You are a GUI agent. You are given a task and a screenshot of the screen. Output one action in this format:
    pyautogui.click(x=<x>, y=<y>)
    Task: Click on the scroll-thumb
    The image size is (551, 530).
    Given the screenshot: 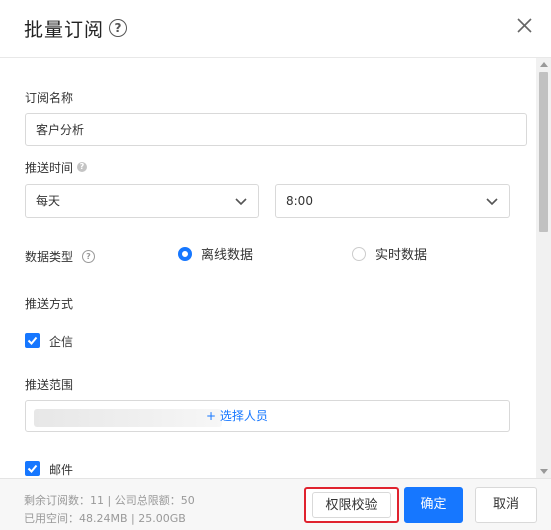 What is the action you would take?
    pyautogui.click(x=543, y=152)
    